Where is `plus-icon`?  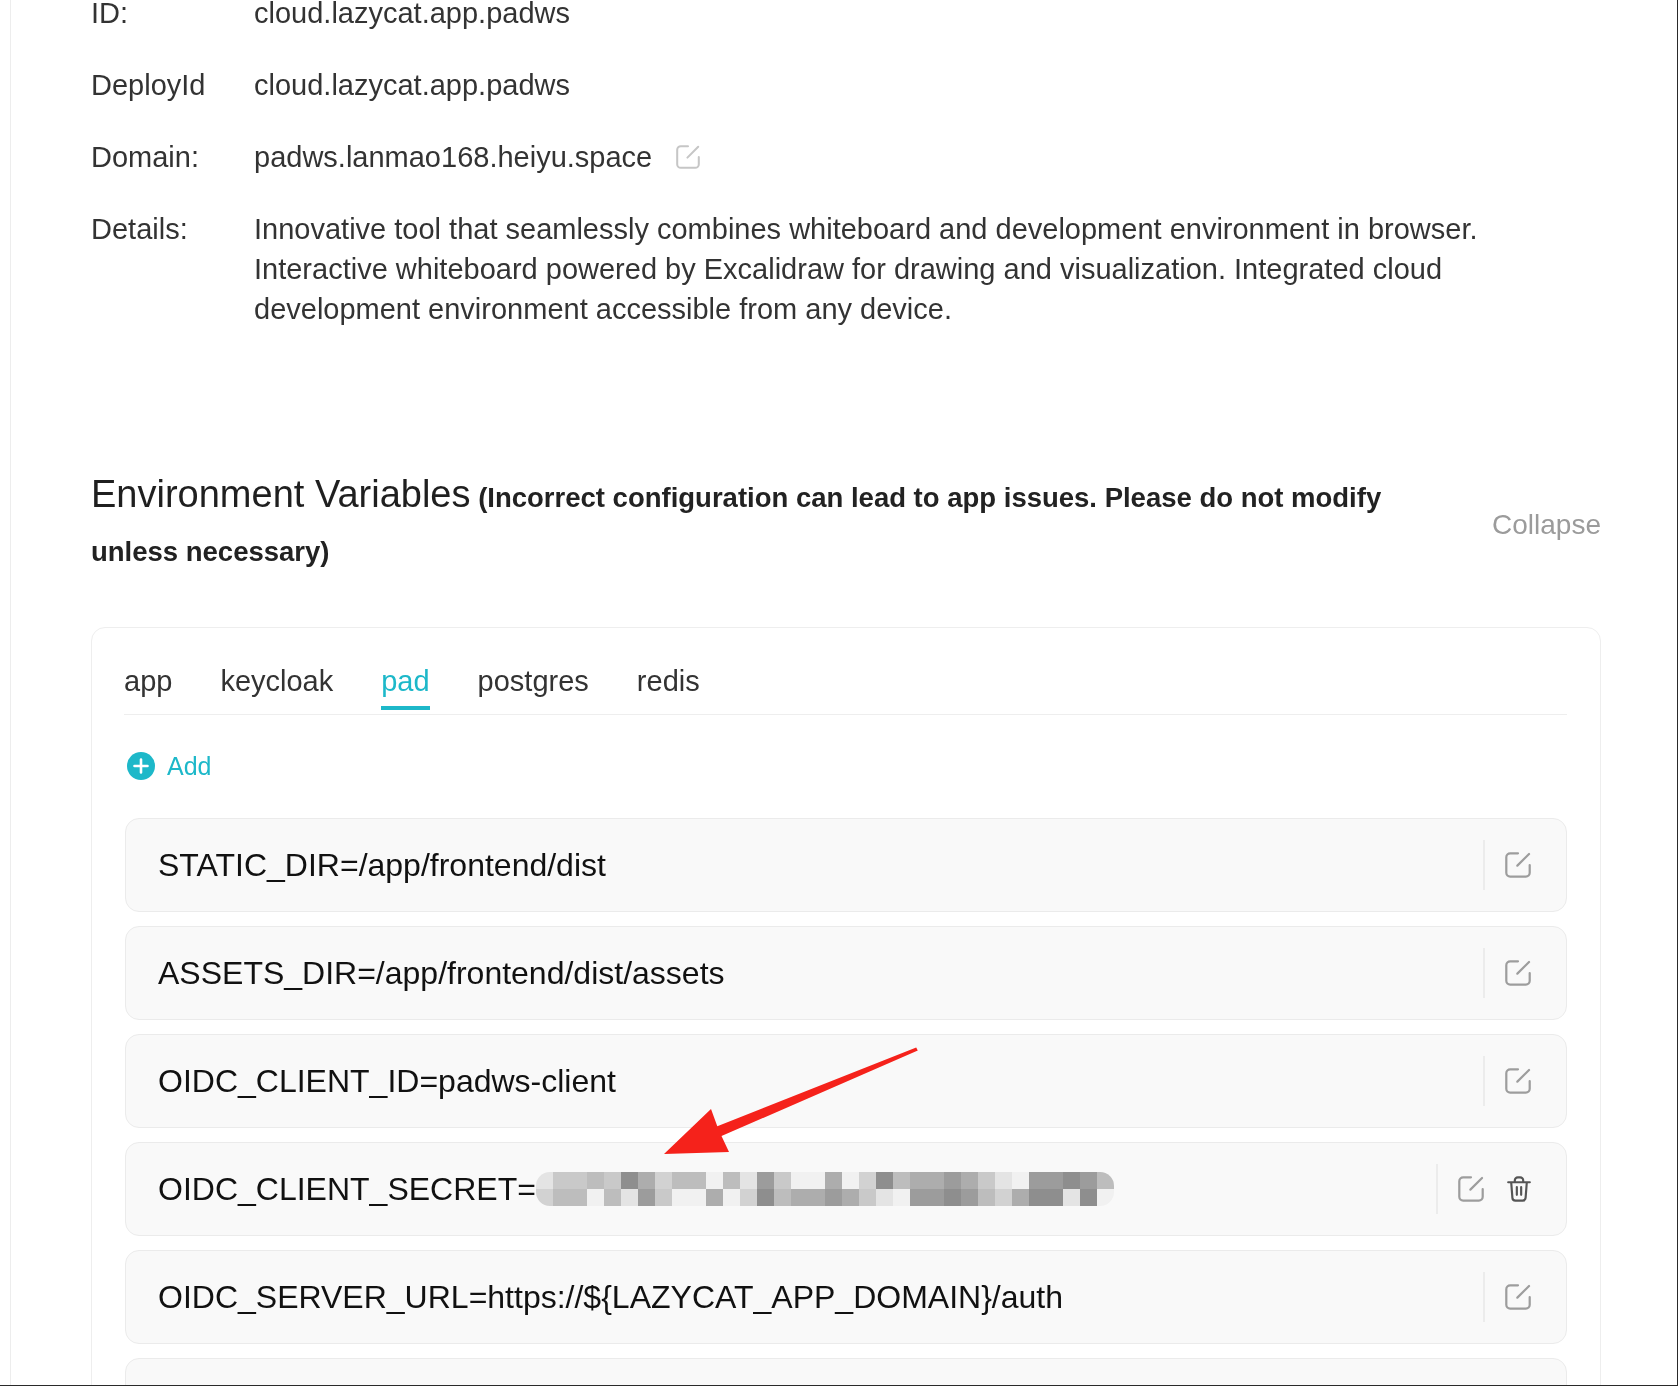 plus-icon is located at coordinates (141, 766).